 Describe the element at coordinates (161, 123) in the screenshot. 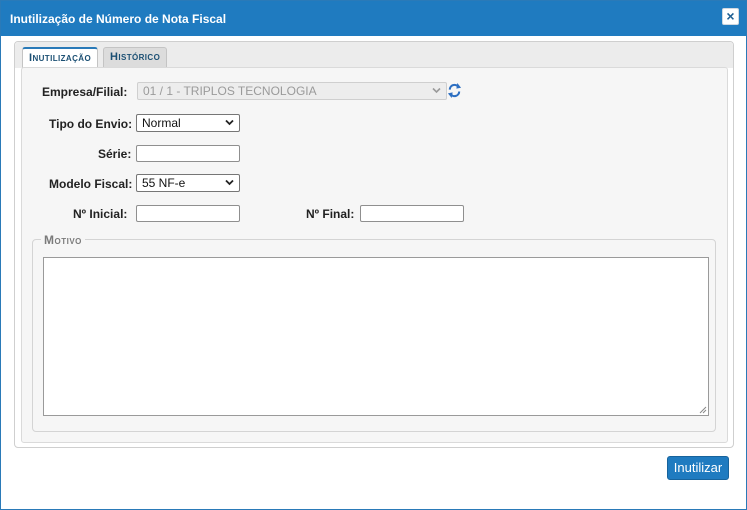

I see `tipo-envio-value: Normal` at that location.